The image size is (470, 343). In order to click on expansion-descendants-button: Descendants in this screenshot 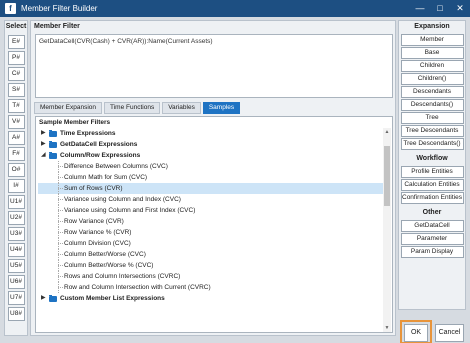, I will do `click(432, 92)`.